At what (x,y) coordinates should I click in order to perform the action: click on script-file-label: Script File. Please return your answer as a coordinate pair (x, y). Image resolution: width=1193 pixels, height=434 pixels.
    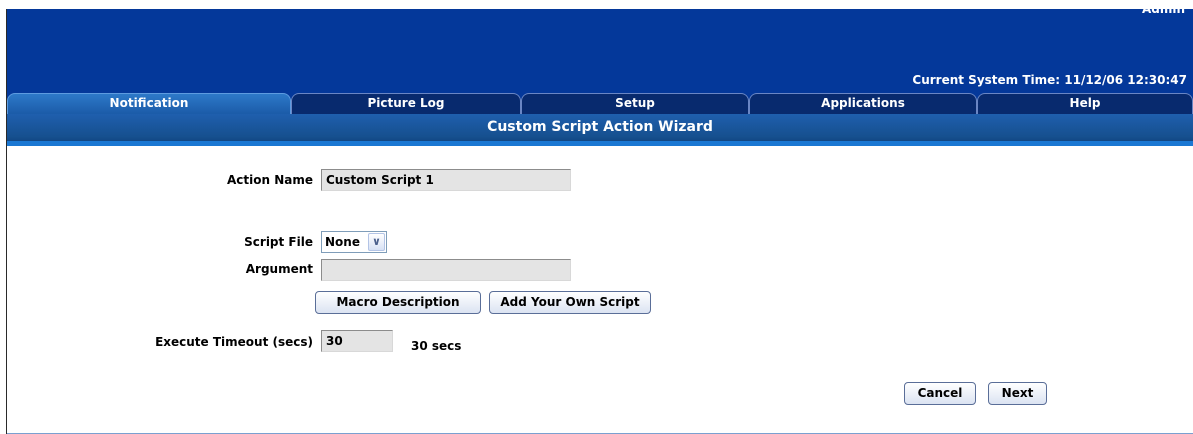
    Looking at the image, I should click on (278, 242).